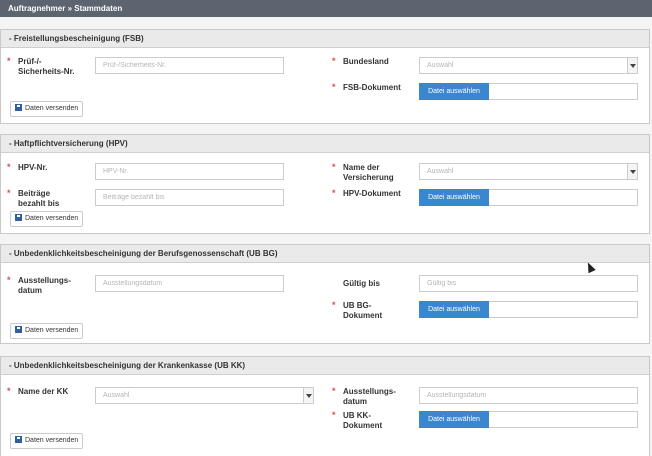 The height and width of the screenshot is (456, 652). Describe the element at coordinates (363, 310) in the screenshot. I see `ubbg-doc-label: UB BG-Dokument` at that location.